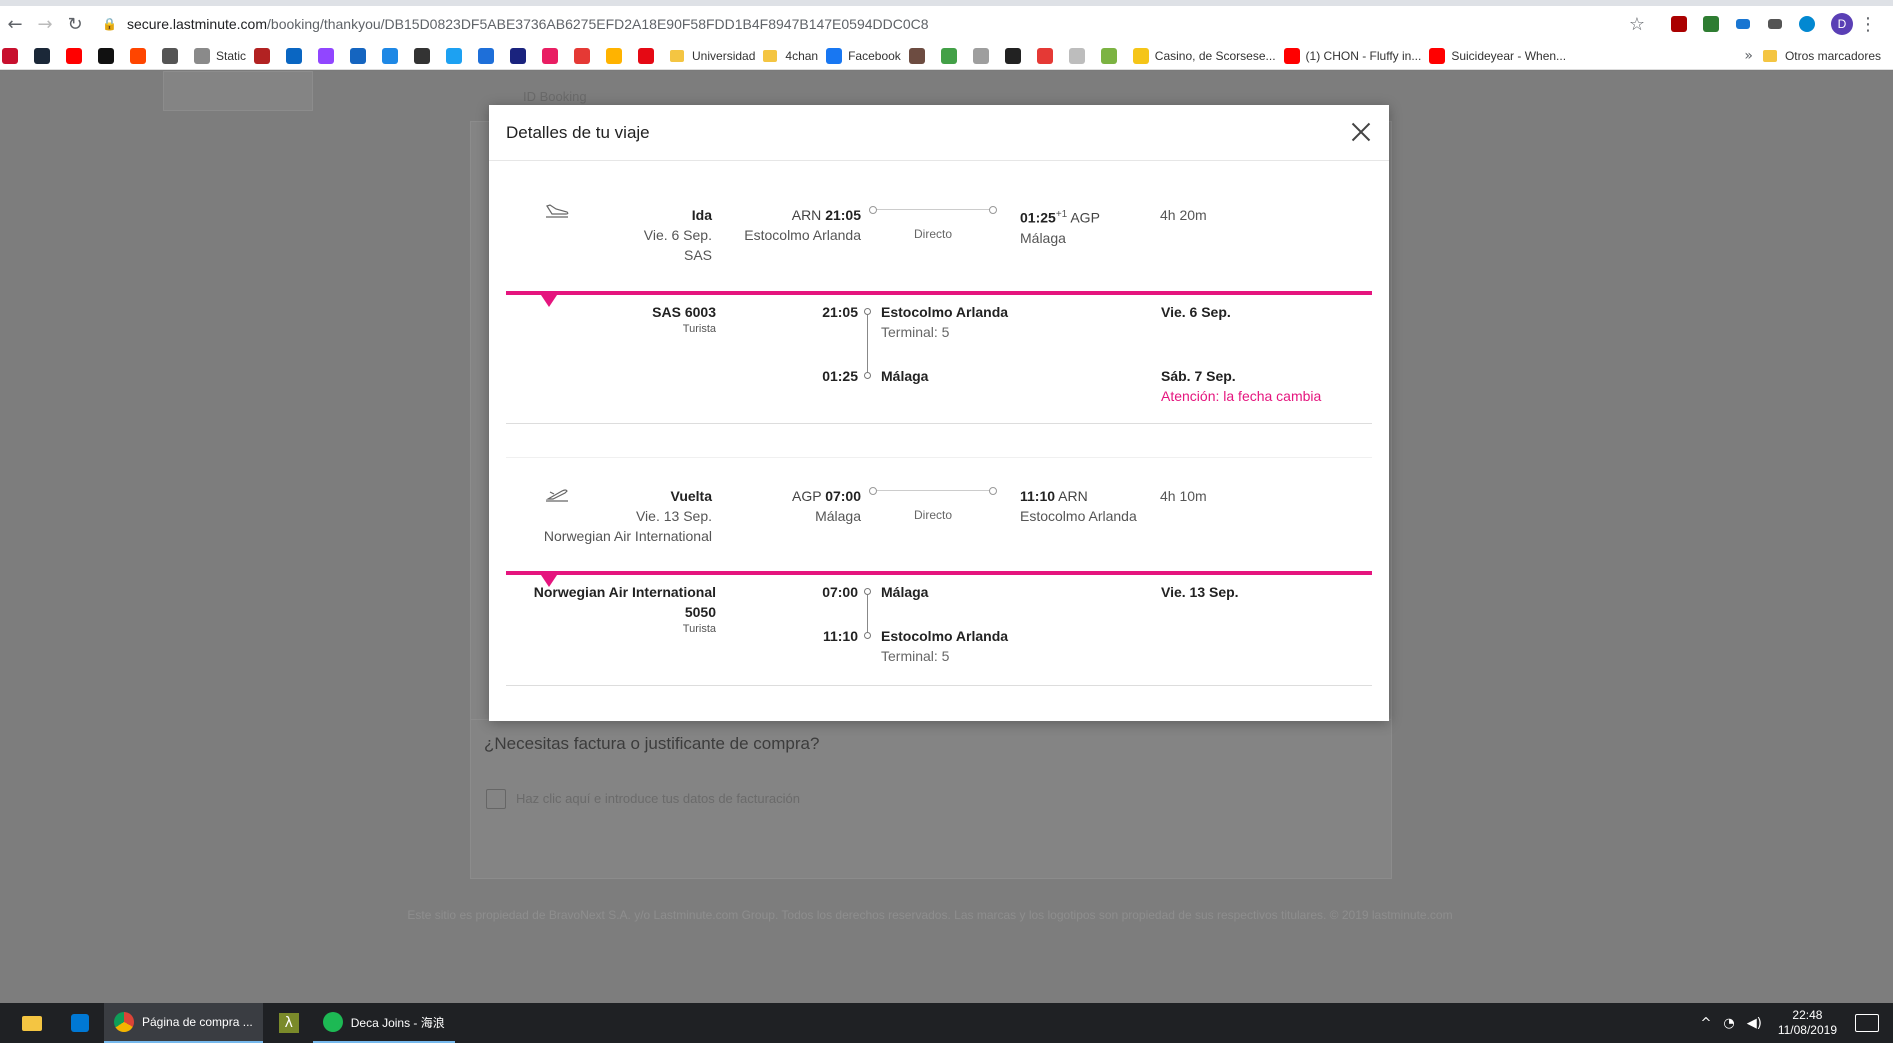  I want to click on back-icon: ←, so click(15, 24).